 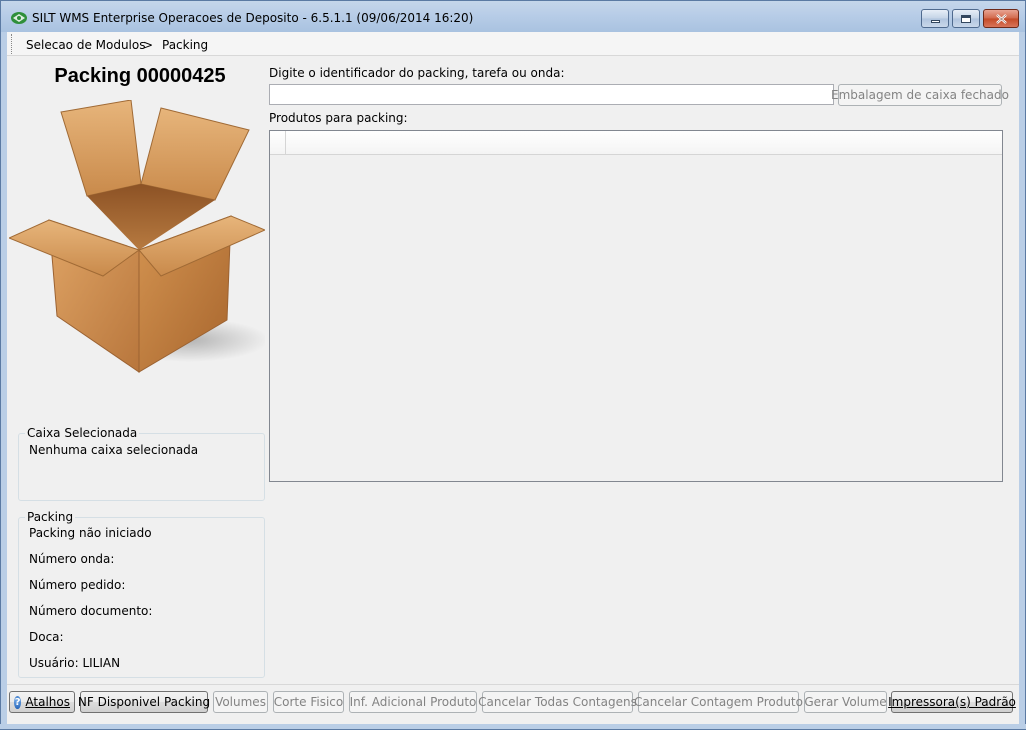 I want to click on table-row-header-cell, so click(x=278, y=143).